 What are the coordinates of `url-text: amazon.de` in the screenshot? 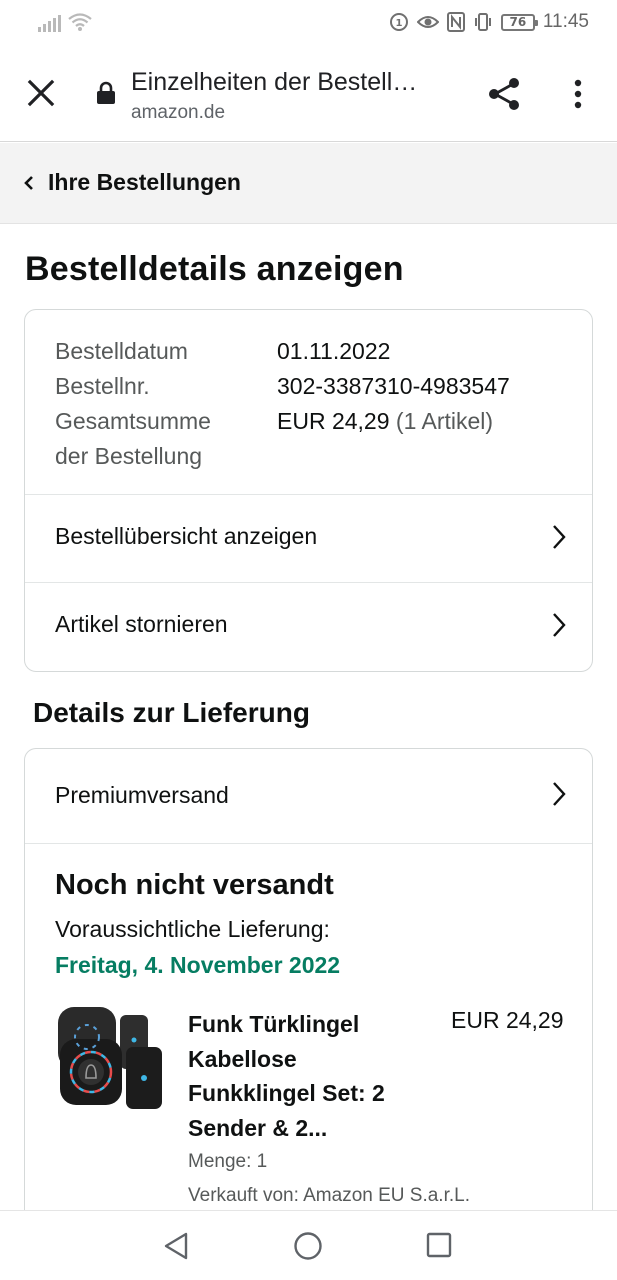 It's located at (178, 113).